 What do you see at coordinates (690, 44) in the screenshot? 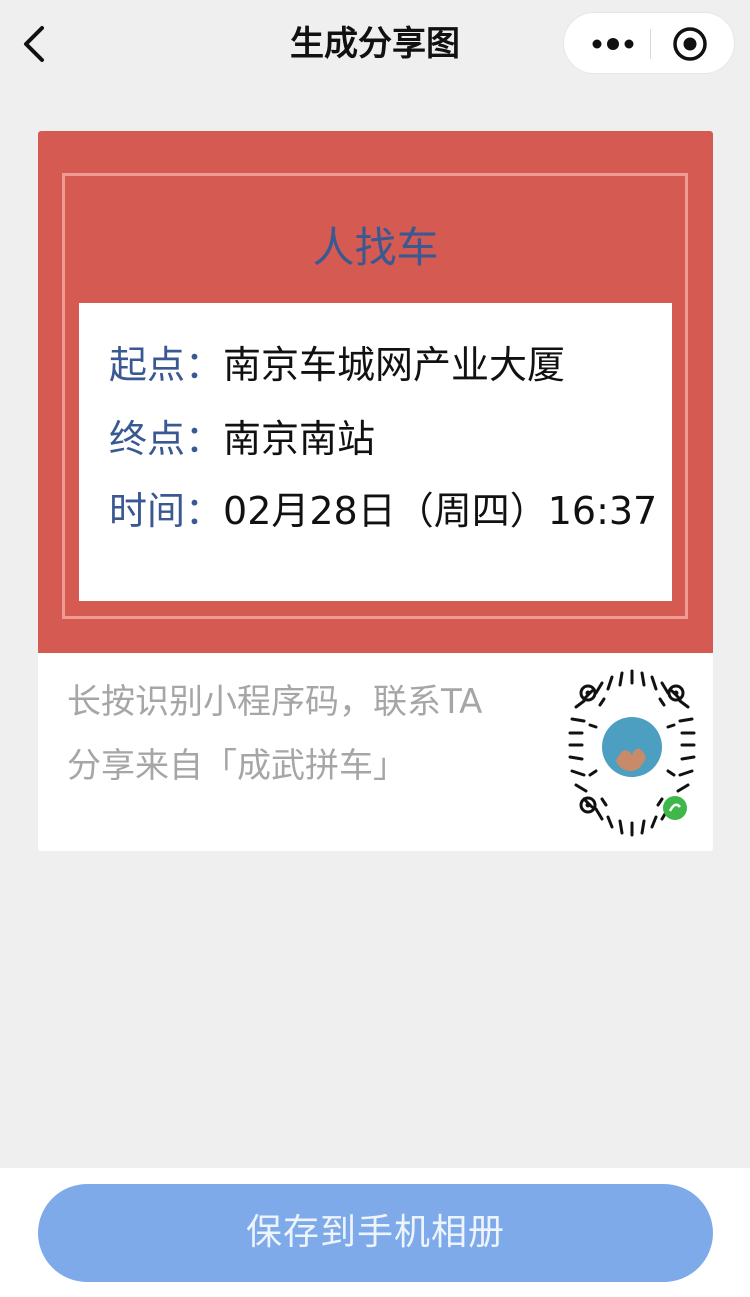
I see `target-icon` at bounding box center [690, 44].